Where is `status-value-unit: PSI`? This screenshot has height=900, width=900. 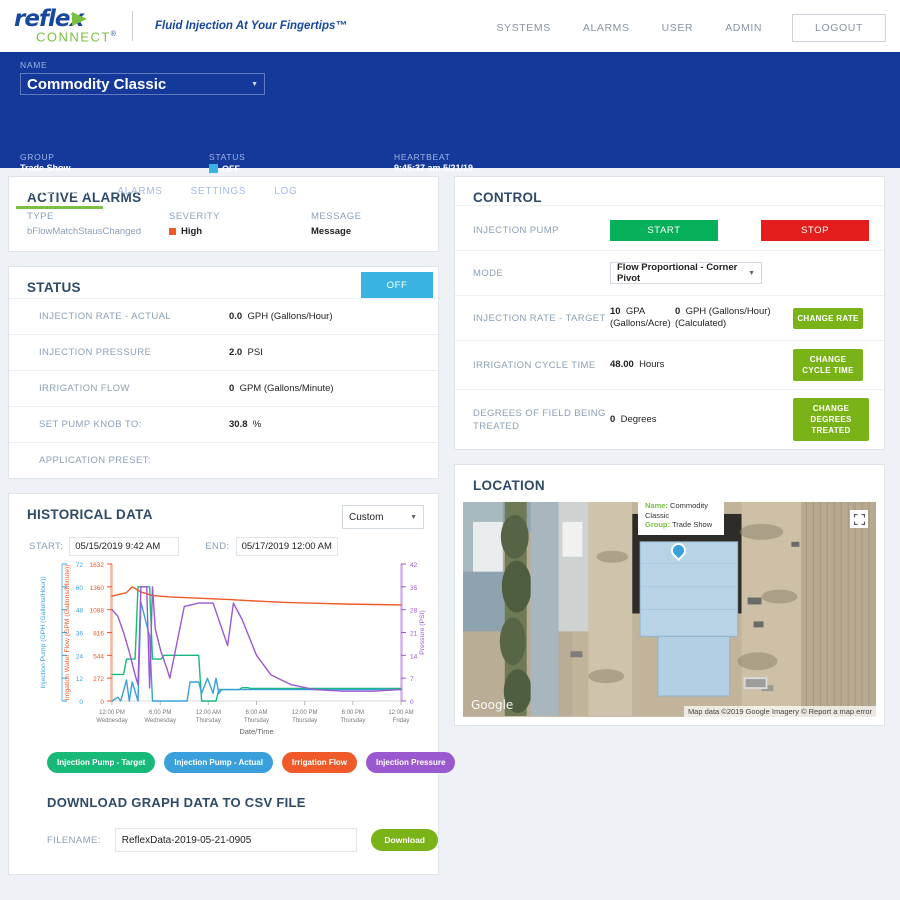 status-value-unit: PSI is located at coordinates (255, 352).